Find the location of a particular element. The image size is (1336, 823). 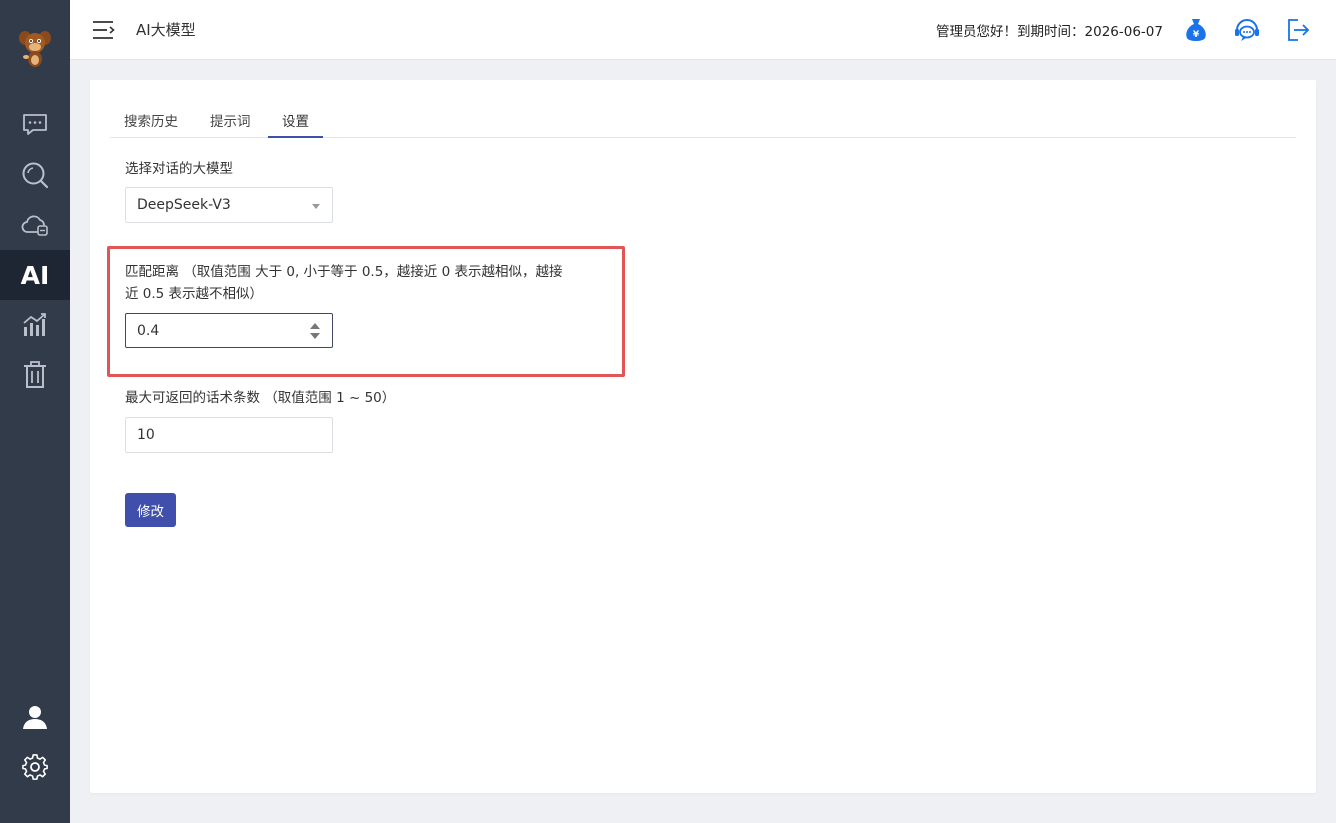

sidebar-item-user is located at coordinates (35, 717).